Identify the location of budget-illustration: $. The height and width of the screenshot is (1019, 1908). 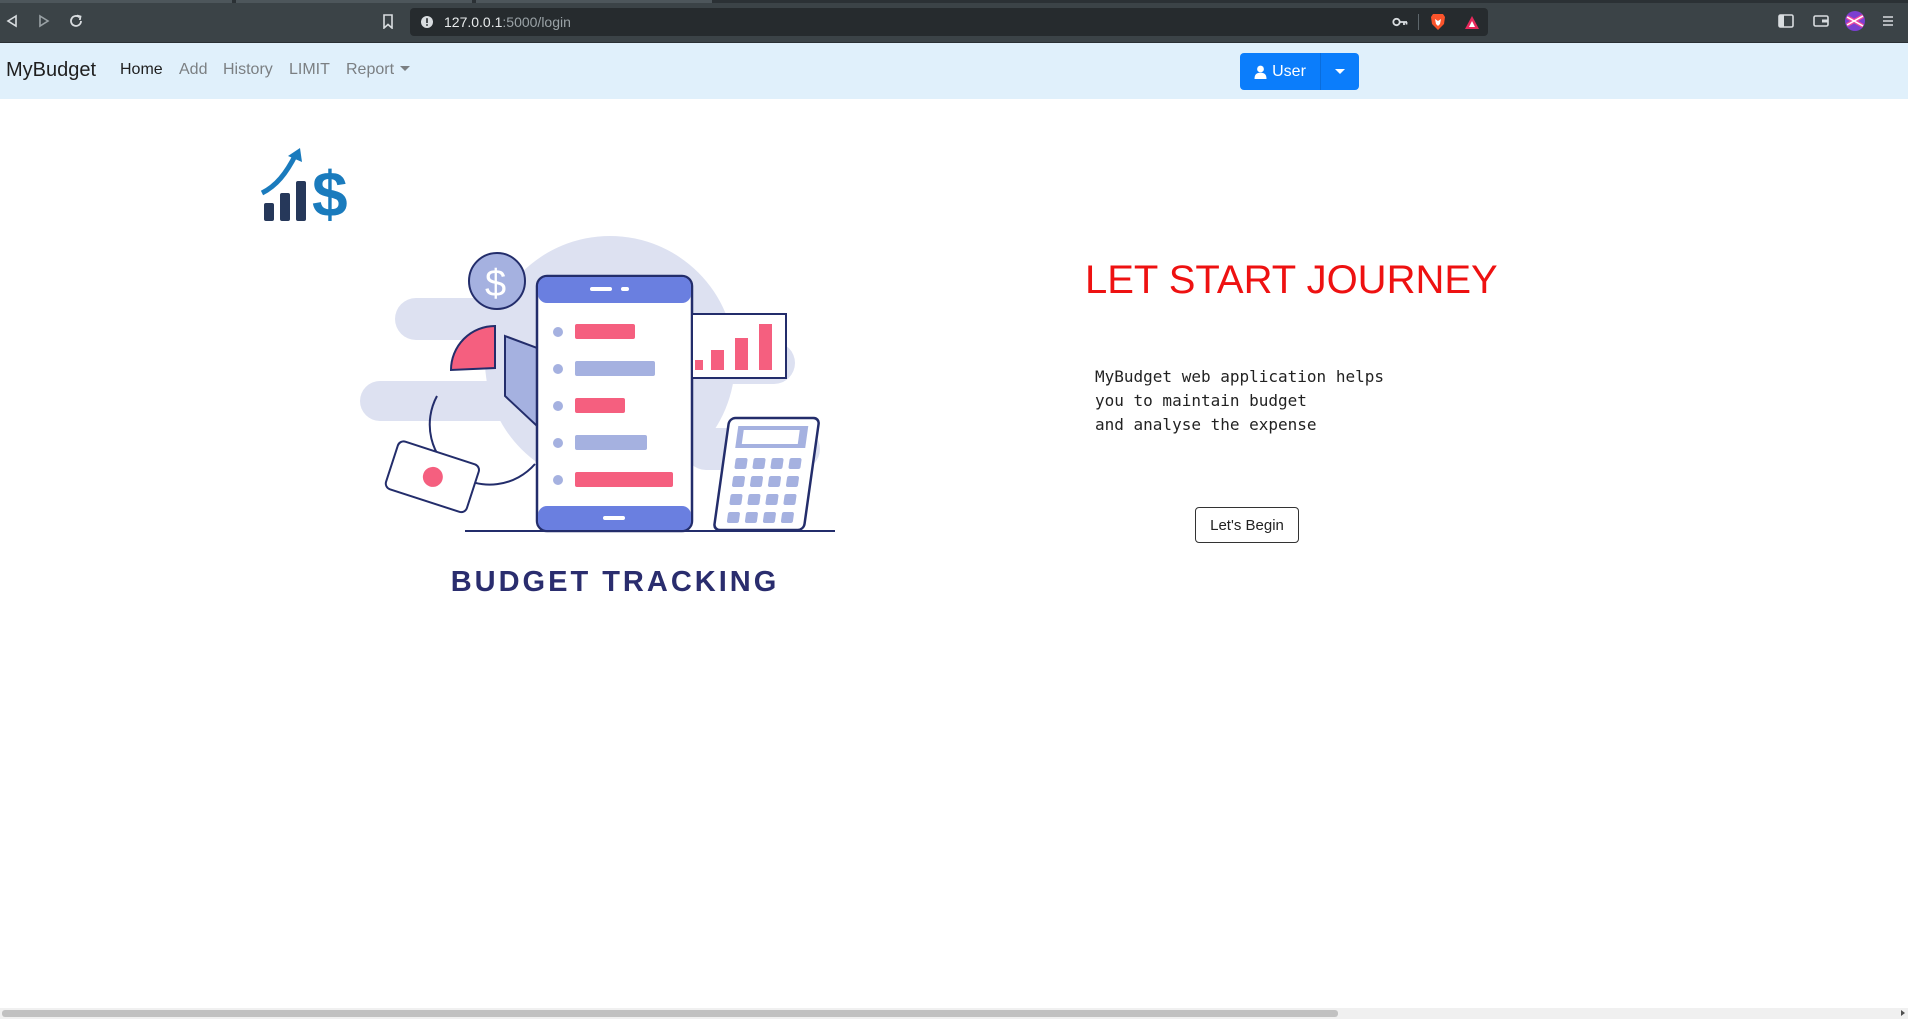
(615, 386).